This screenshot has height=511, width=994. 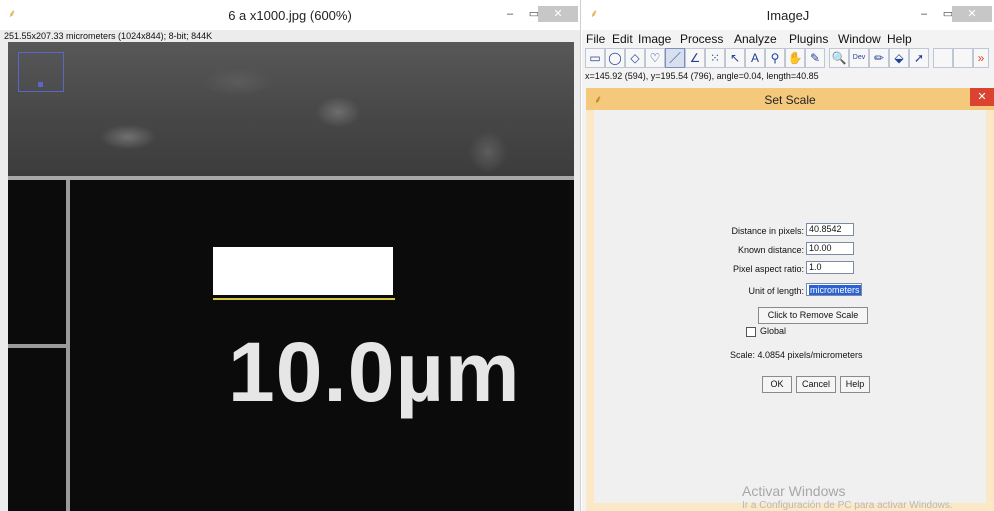 I want to click on rectangle-tool-icon: ▭, so click(x=595, y=58).